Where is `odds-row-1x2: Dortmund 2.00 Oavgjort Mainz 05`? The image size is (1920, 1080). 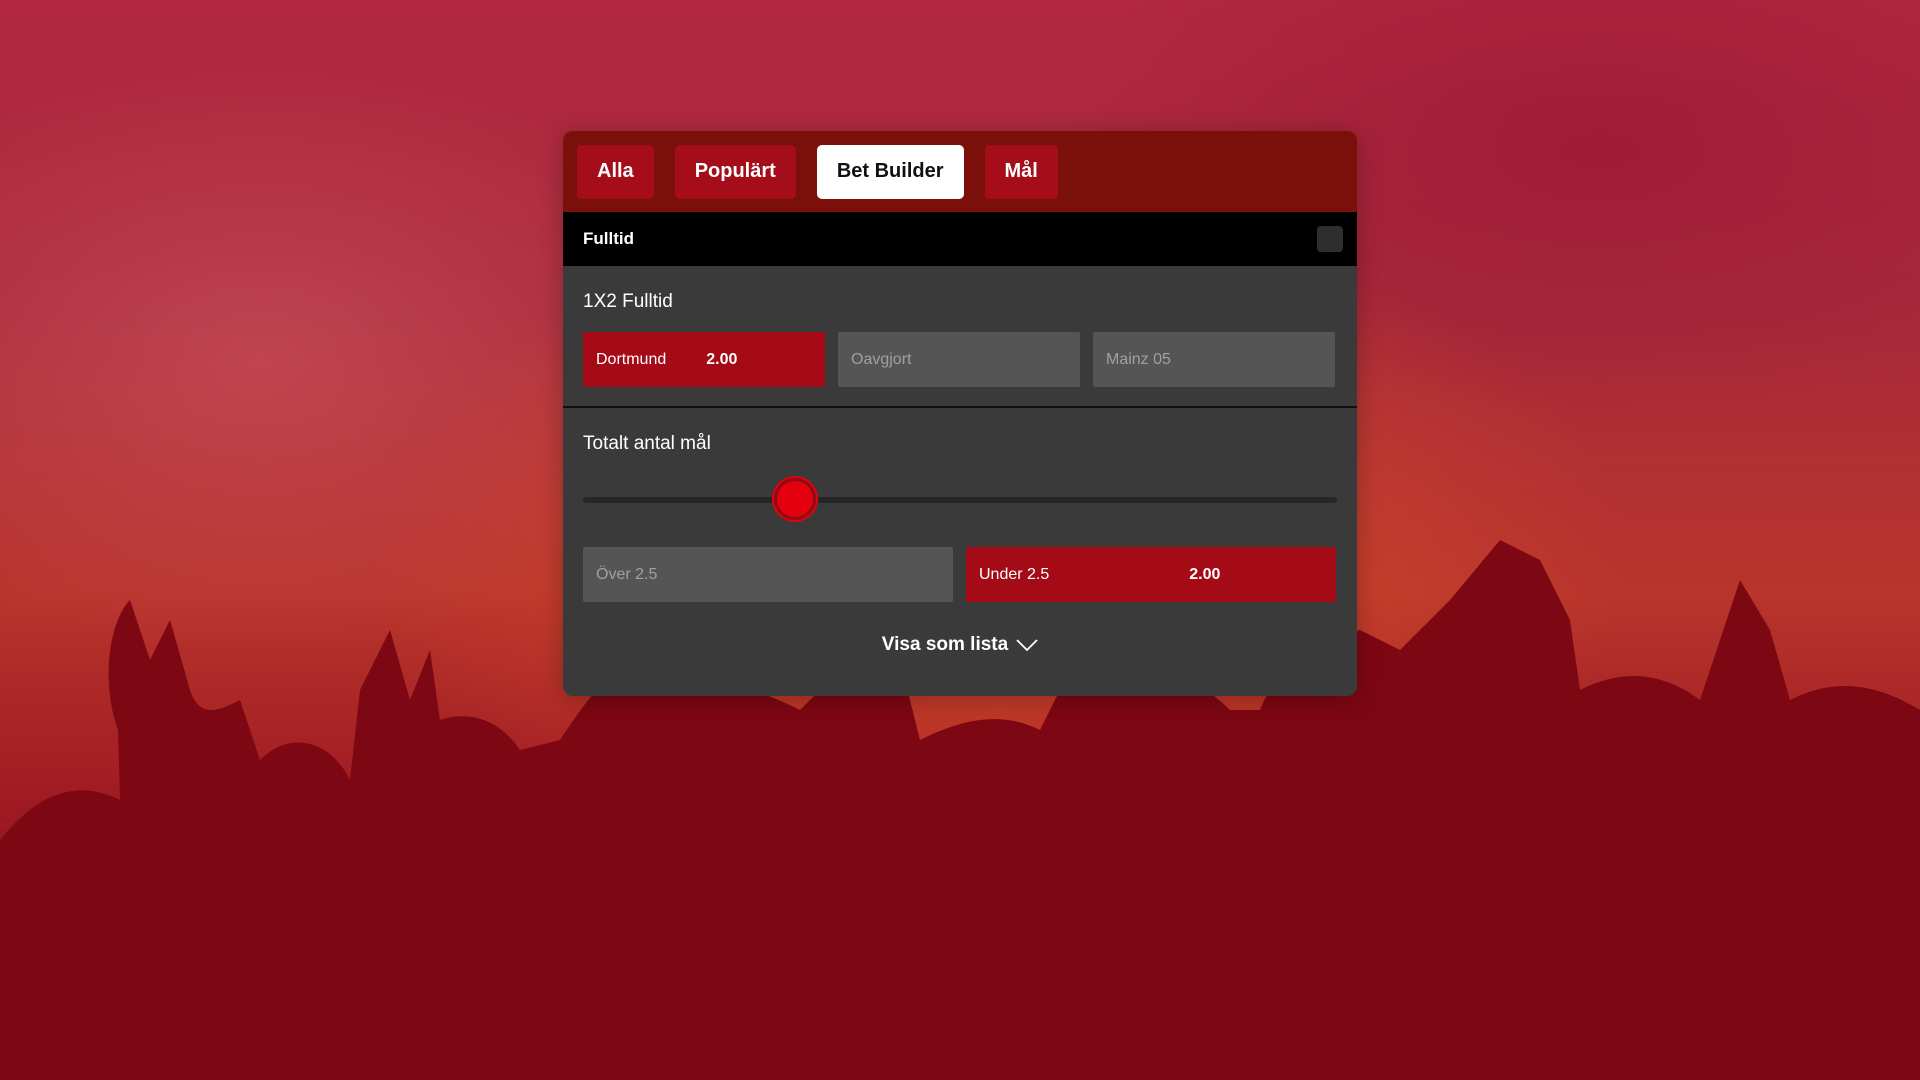 odds-row-1x2: Dortmund 2.00 Oavgjort Mainz 05 is located at coordinates (960, 359).